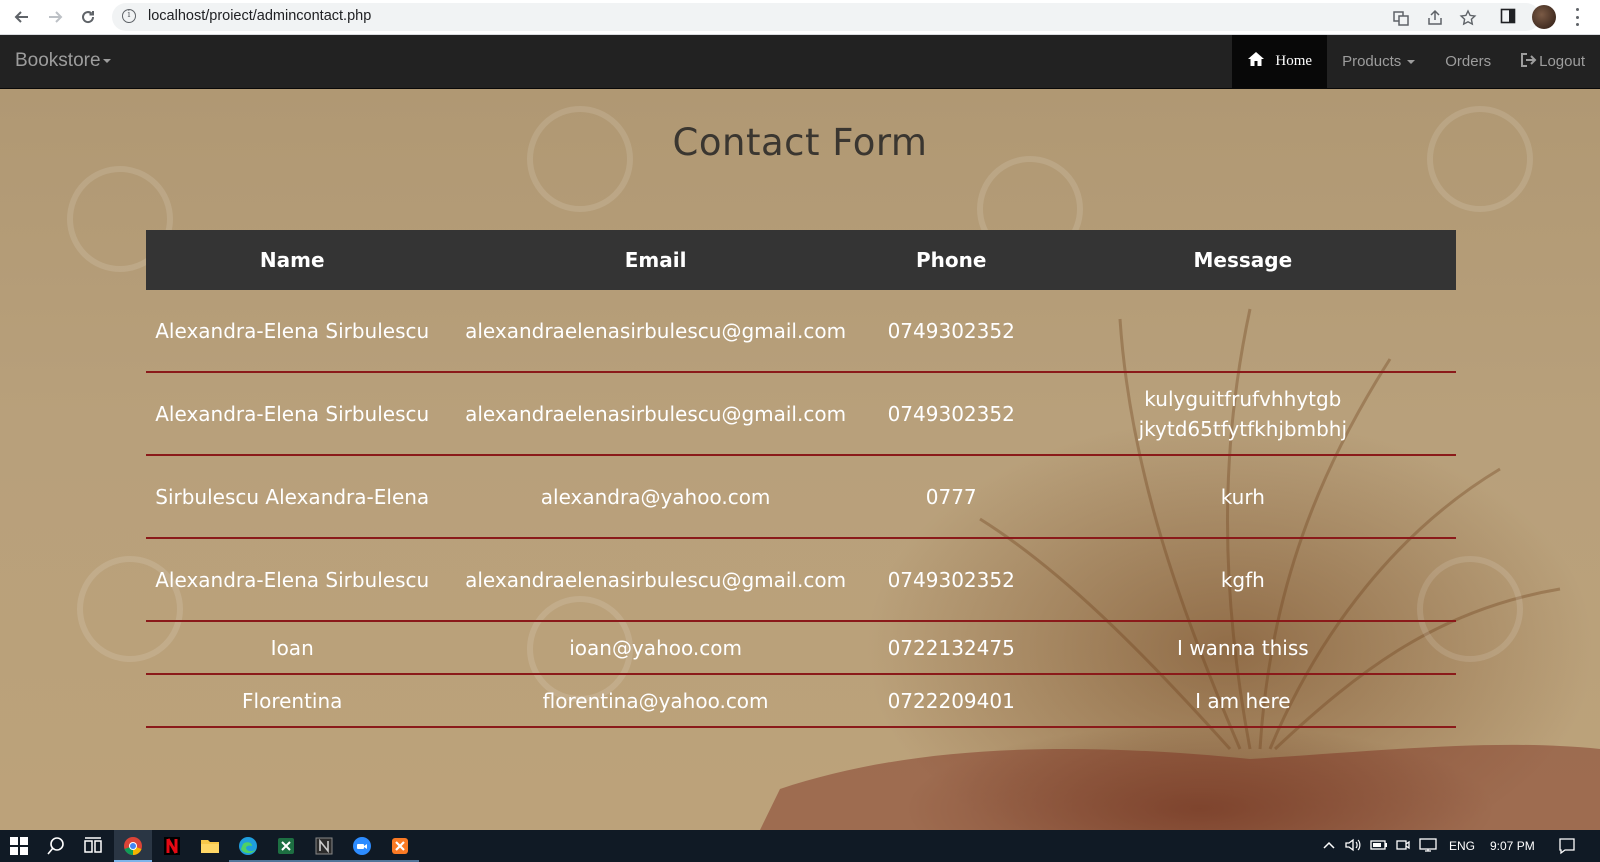 The image size is (1600, 862). Describe the element at coordinates (93, 846) in the screenshot. I see `task-view-icon` at that location.